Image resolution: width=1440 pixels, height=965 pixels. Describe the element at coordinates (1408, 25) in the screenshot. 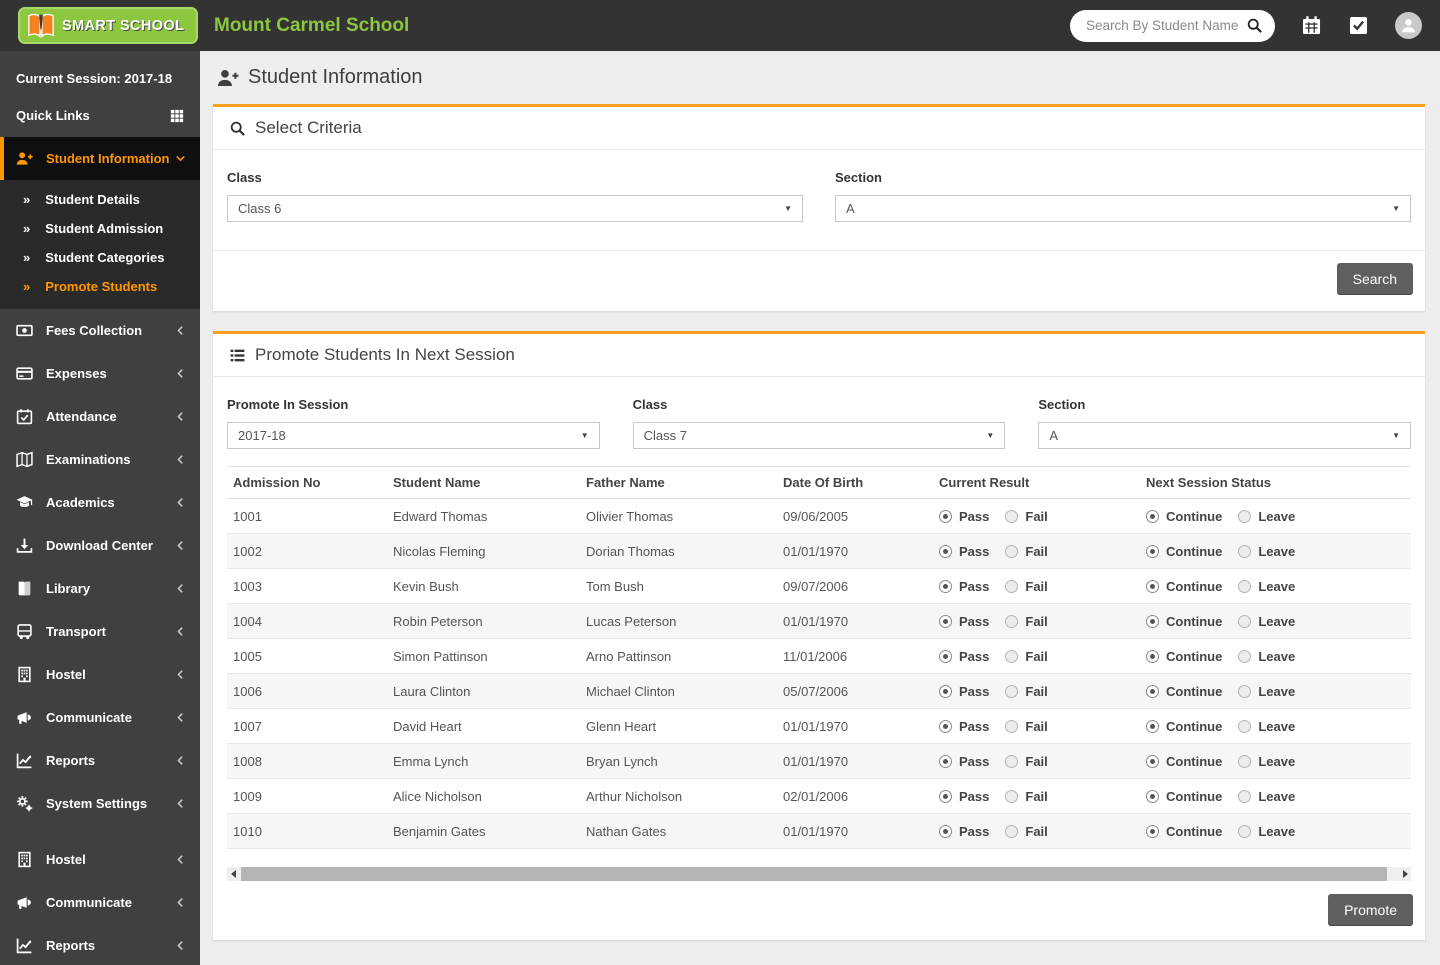

I see `user-avatar` at that location.